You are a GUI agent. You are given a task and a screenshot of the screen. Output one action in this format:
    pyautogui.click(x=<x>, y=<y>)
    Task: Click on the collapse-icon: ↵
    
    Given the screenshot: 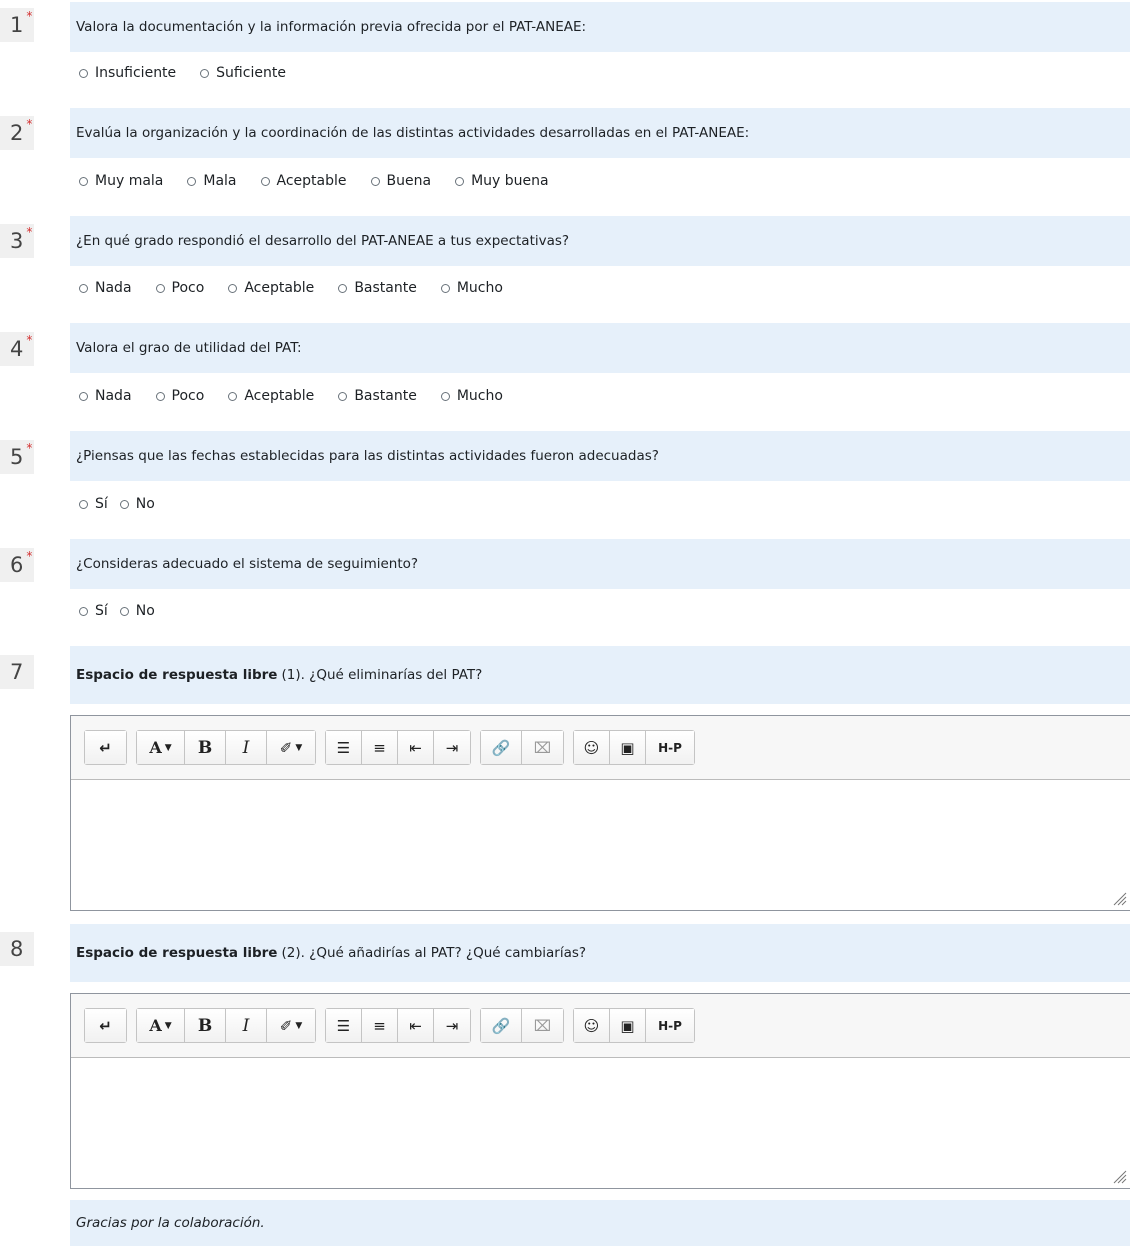 What is the action you would take?
    pyautogui.click(x=105, y=1025)
    